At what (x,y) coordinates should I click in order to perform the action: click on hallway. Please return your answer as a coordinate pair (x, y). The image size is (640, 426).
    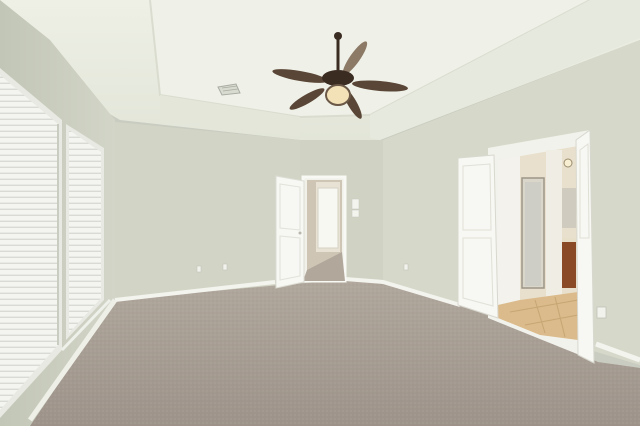
    Looking at the image, I should click on (324, 229).